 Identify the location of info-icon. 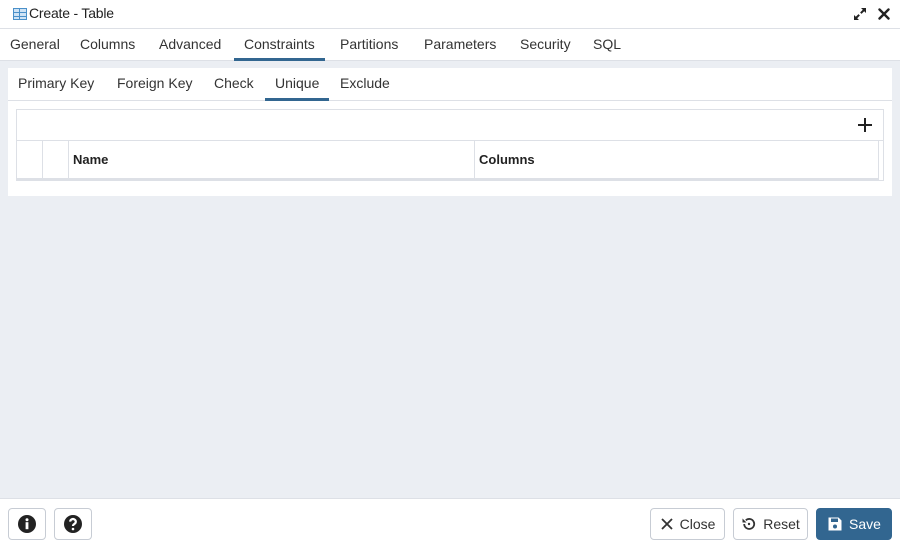
(27, 524).